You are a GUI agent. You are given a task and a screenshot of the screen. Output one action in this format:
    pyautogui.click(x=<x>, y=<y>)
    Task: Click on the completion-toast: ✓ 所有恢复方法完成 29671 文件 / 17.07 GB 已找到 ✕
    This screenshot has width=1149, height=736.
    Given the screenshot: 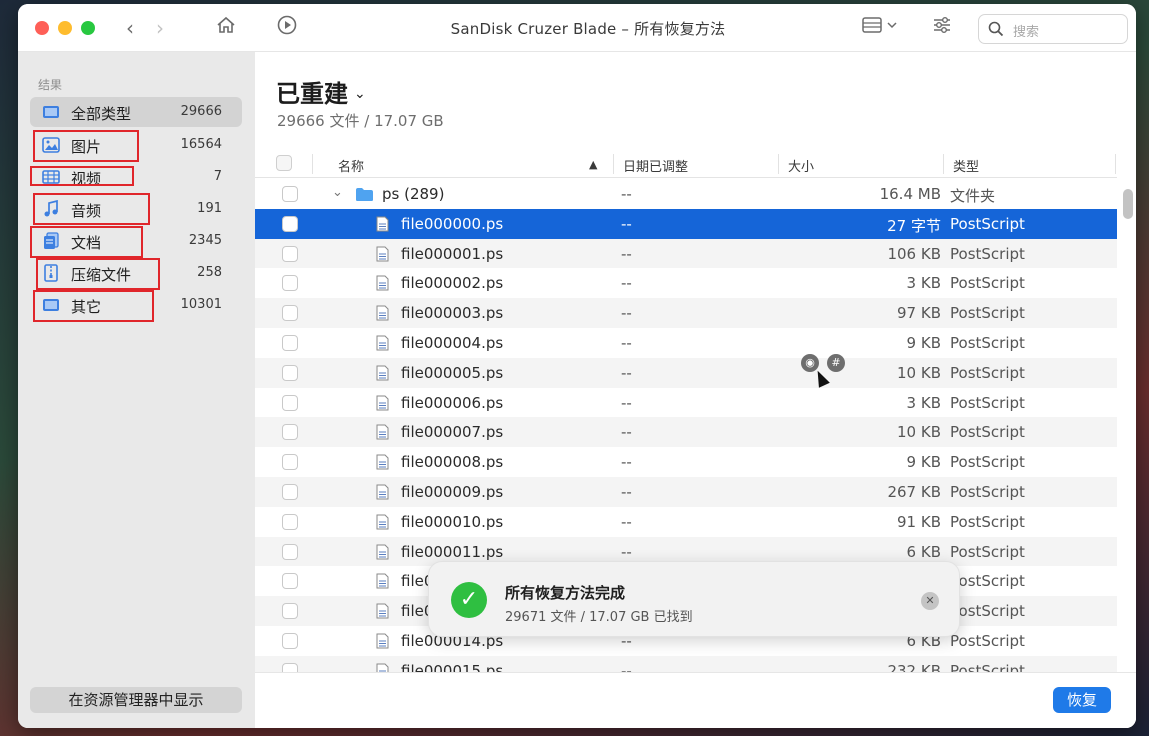 What is the action you would take?
    pyautogui.click(x=694, y=599)
    